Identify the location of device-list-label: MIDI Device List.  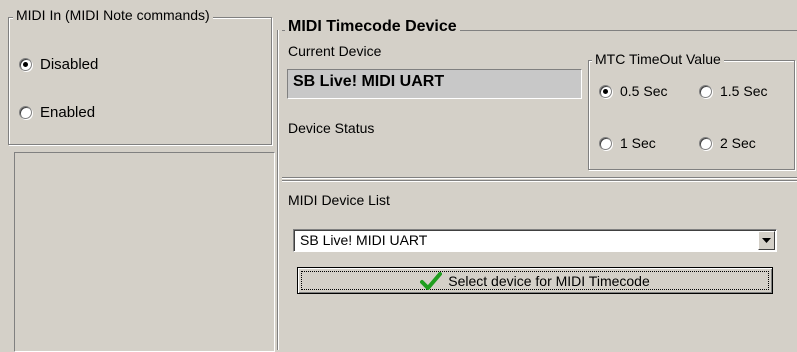
(339, 200).